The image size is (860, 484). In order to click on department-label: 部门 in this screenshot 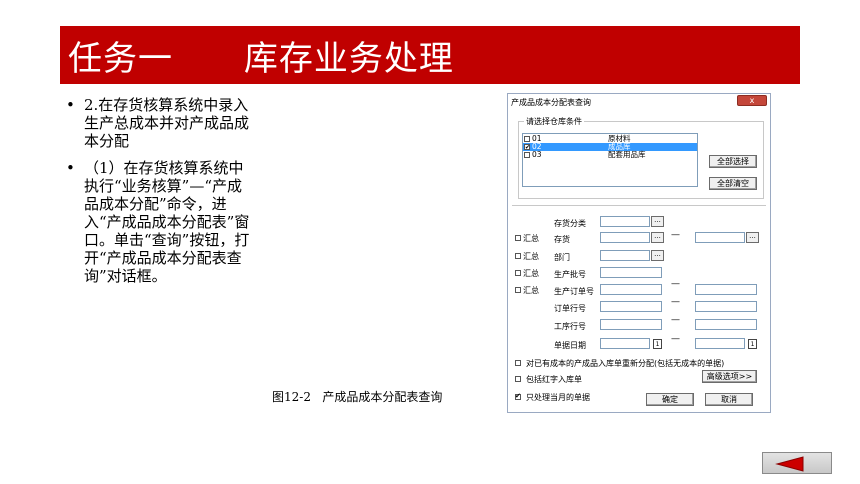, I will do `click(562, 257)`.